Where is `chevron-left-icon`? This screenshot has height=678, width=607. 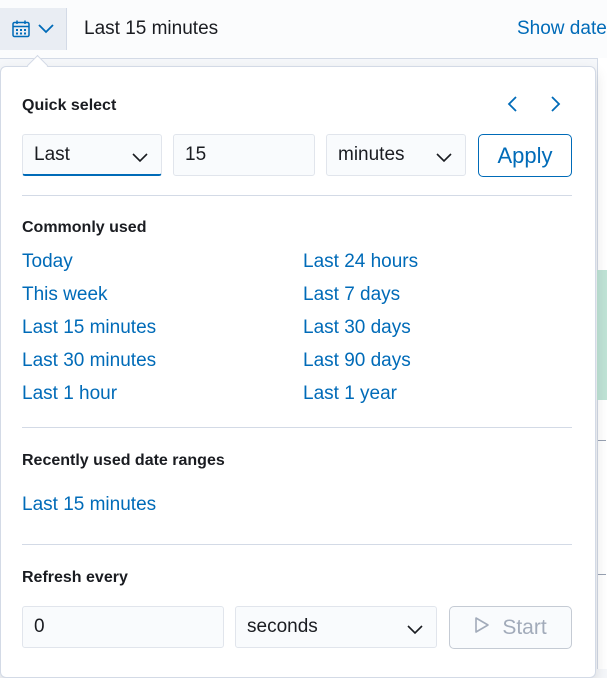
chevron-left-icon is located at coordinates (512, 106).